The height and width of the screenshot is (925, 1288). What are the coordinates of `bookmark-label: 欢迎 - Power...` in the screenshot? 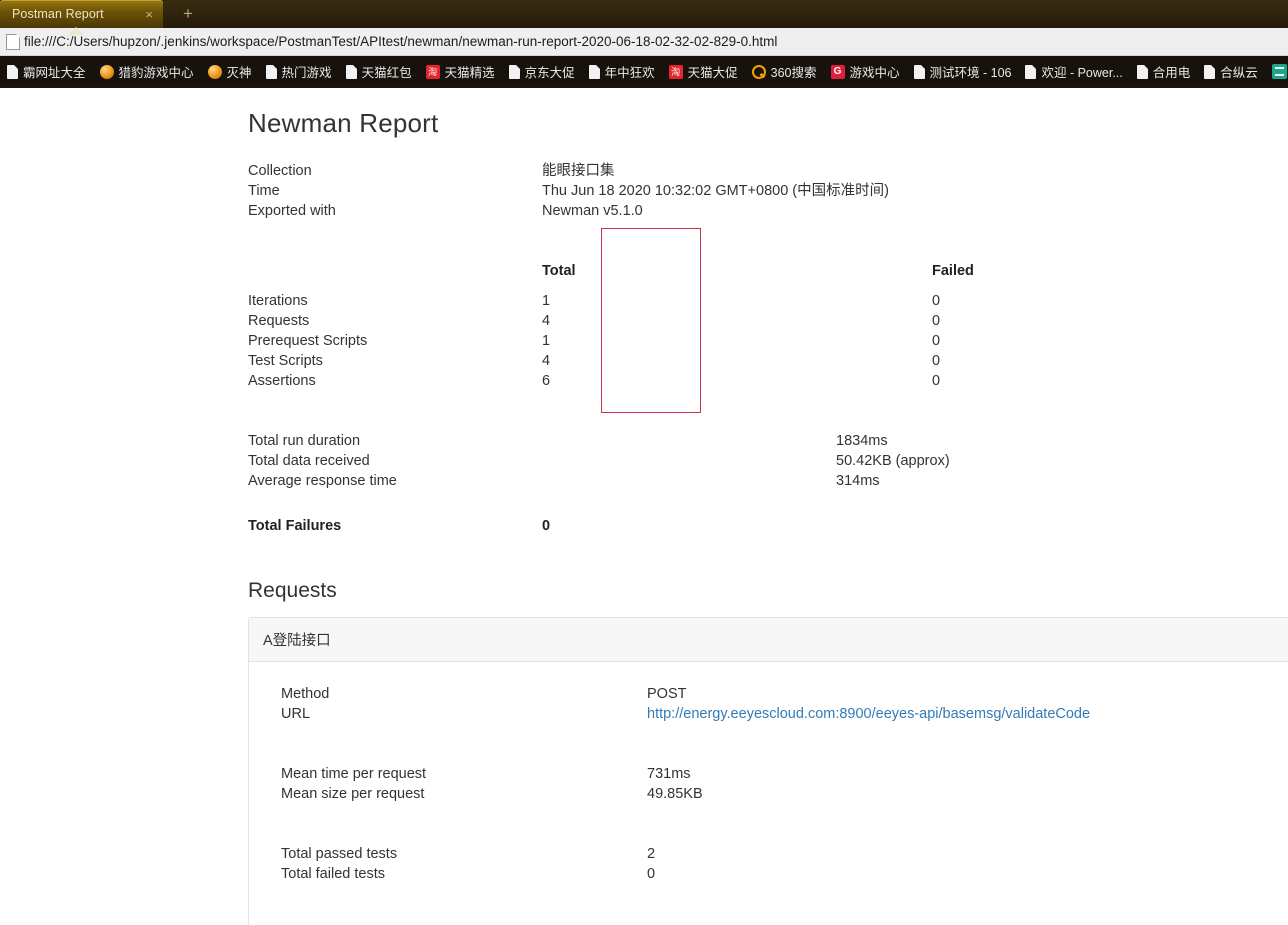 It's located at (1082, 73).